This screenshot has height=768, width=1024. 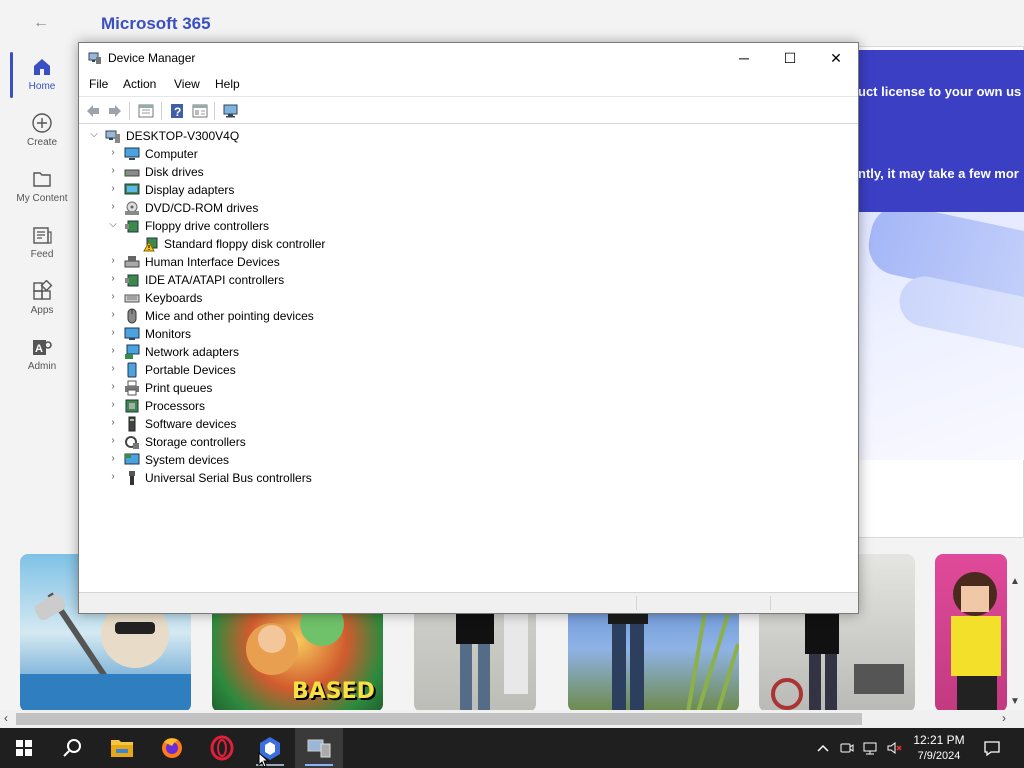 What do you see at coordinates (941, 336) in the screenshot?
I see `hero-illustration` at bounding box center [941, 336].